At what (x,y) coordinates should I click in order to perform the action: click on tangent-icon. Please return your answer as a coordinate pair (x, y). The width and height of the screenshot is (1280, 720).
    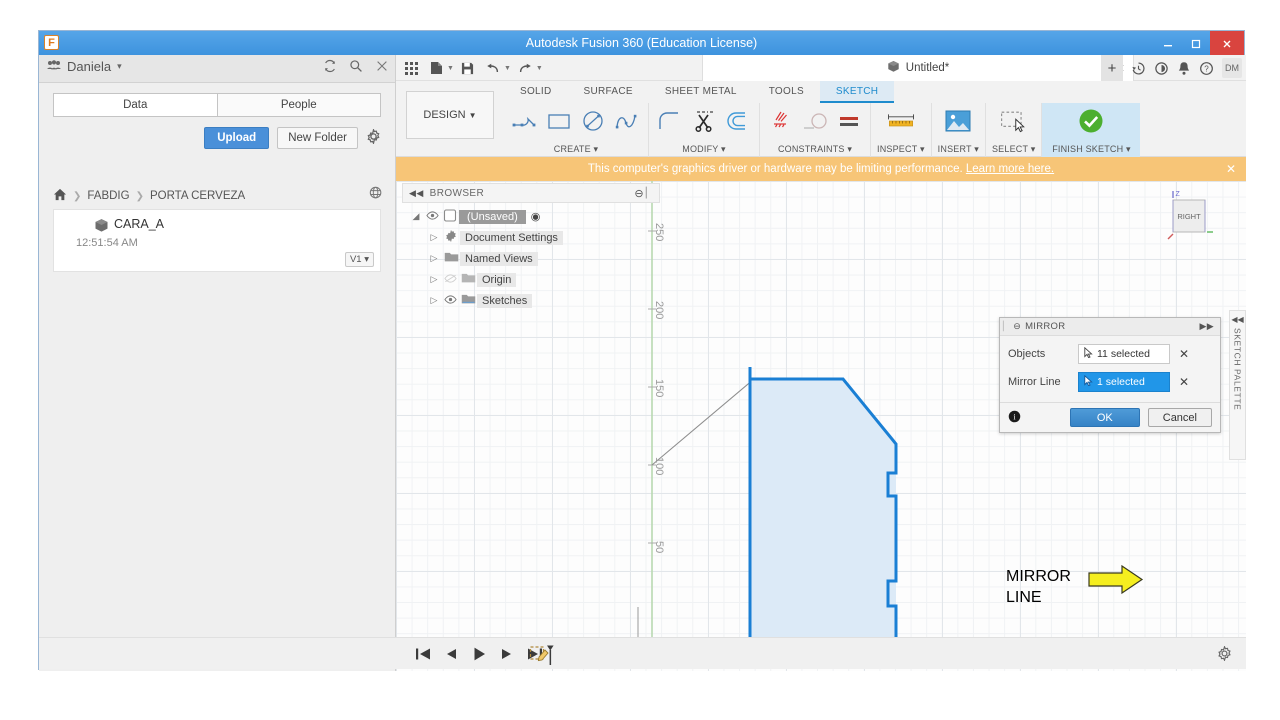
    Looking at the image, I should click on (815, 121).